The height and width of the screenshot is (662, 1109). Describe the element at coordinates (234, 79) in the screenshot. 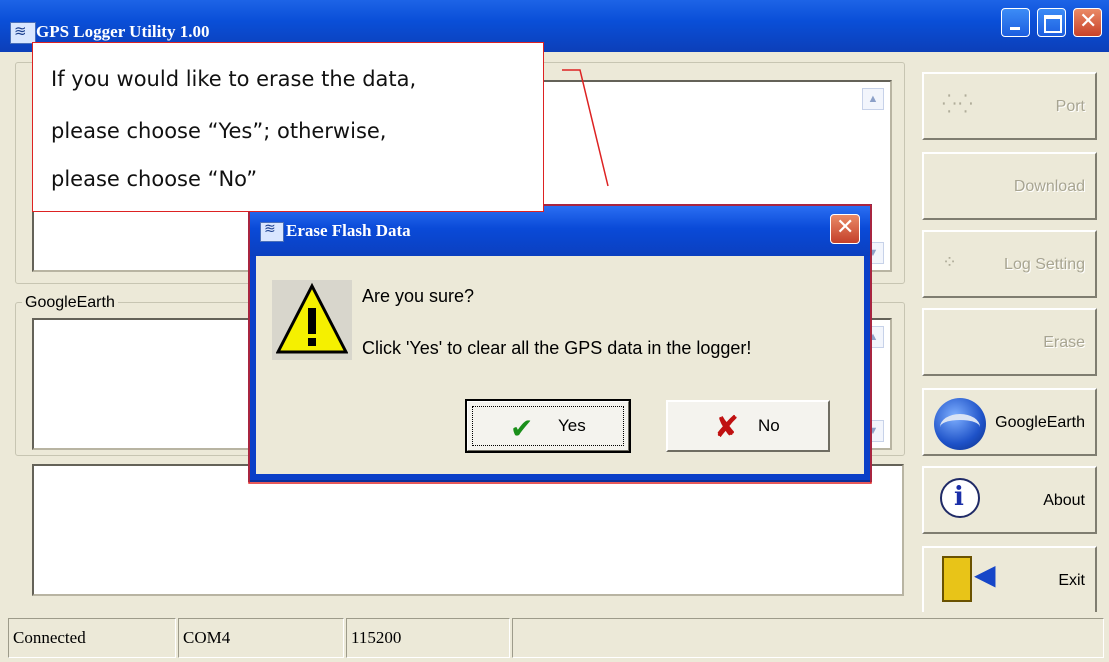

I see `callout-line-1: If you would like to erase the data,` at that location.